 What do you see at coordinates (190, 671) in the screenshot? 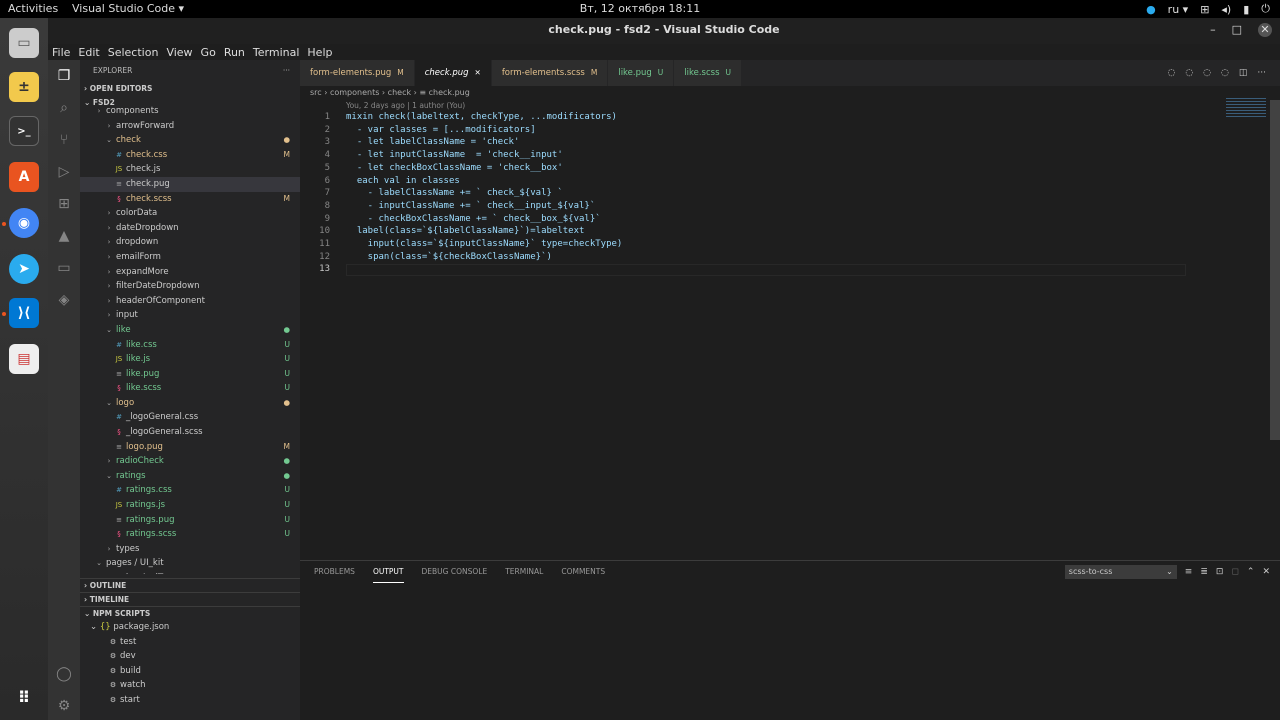
I see `npm-script-item: ⚙ build` at bounding box center [190, 671].